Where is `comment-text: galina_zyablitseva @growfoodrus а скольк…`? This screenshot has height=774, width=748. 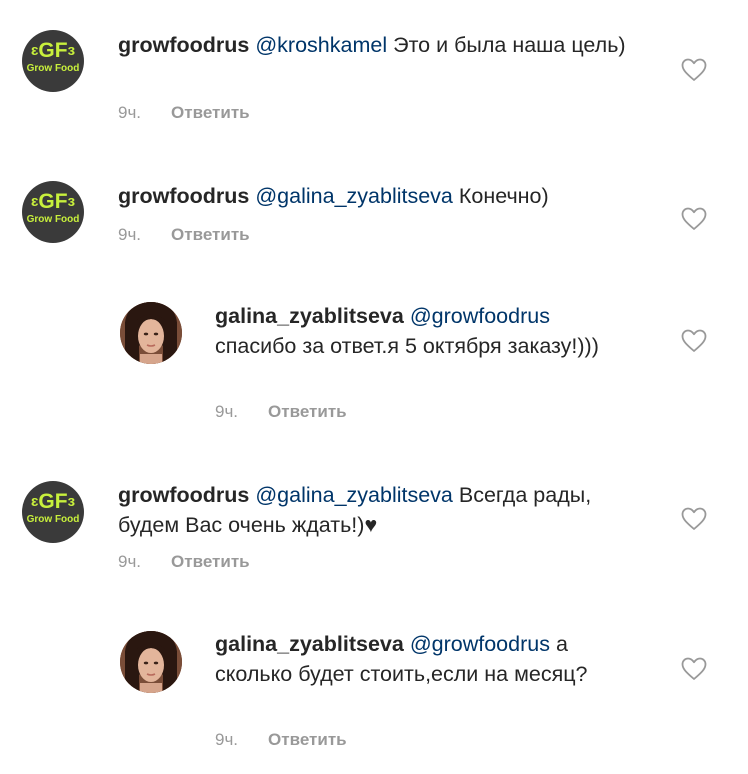
comment-text: galina_zyablitseva @growfoodrus а скольк… is located at coordinates (425, 659).